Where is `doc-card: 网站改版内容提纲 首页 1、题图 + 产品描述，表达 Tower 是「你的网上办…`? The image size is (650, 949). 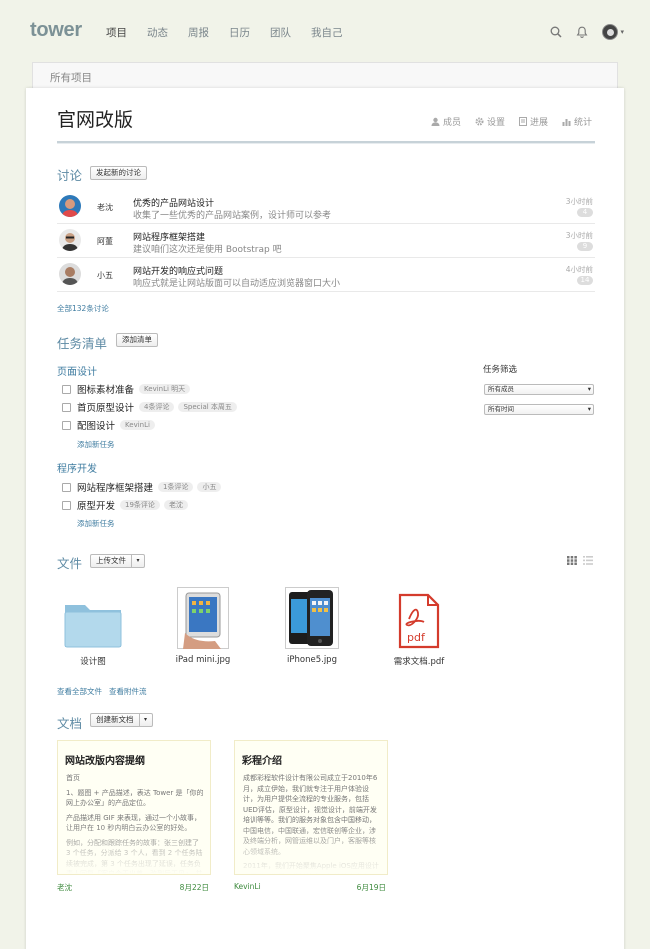 doc-card: 网站改版内容提纲 首页 1、题图 + 产品描述，表达 Tower 是「你的网上办… is located at coordinates (134, 807).